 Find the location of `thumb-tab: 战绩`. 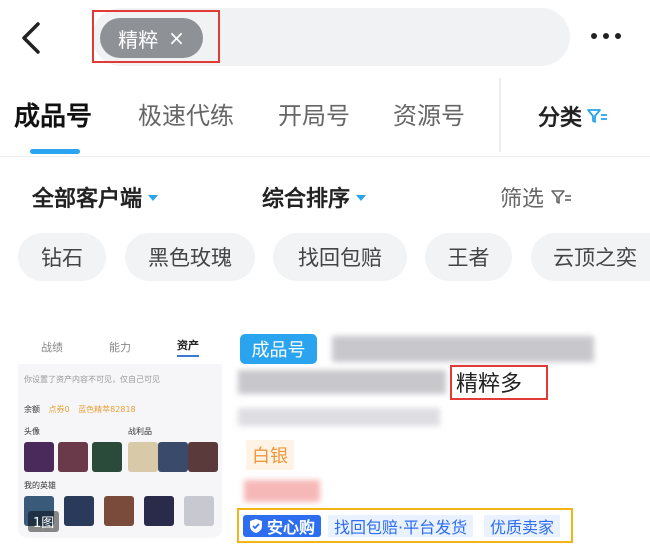

thumb-tab: 战绩 is located at coordinates (52, 347).